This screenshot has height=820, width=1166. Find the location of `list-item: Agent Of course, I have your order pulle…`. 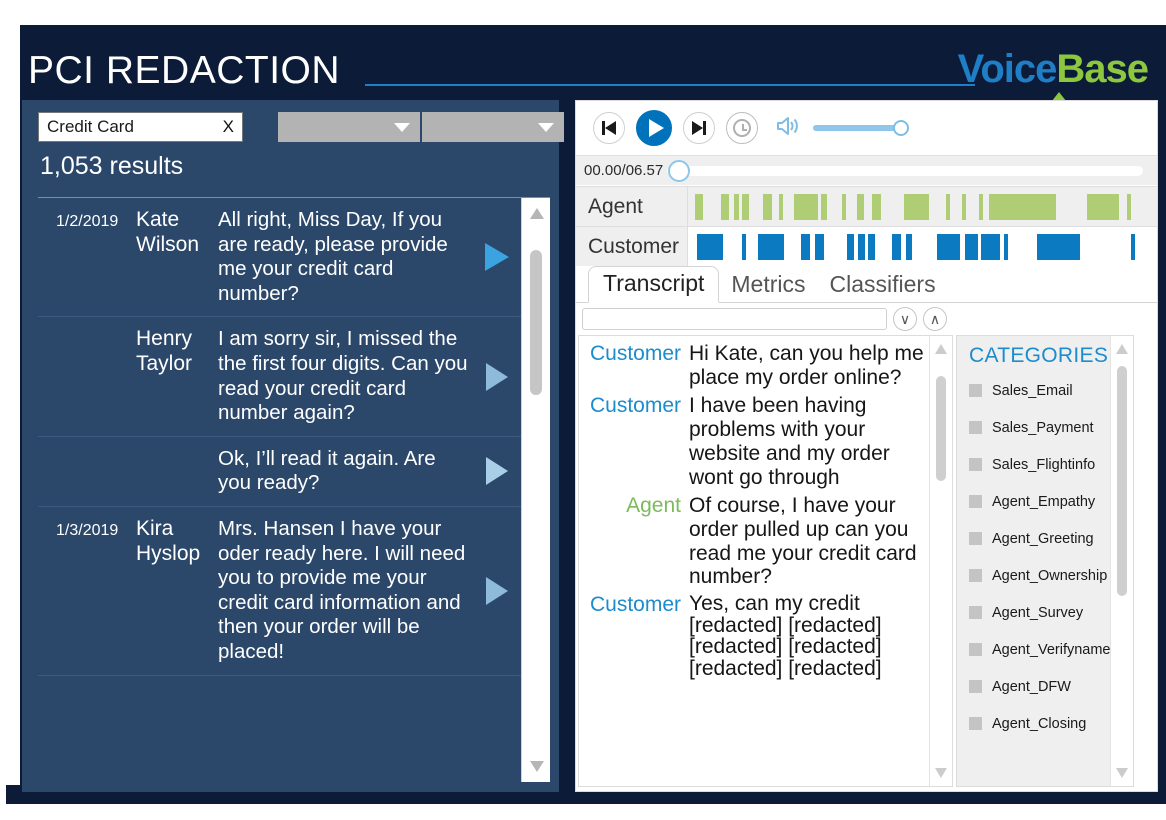

list-item: Agent Of course, I have your order pulle… is located at coordinates (756, 542).